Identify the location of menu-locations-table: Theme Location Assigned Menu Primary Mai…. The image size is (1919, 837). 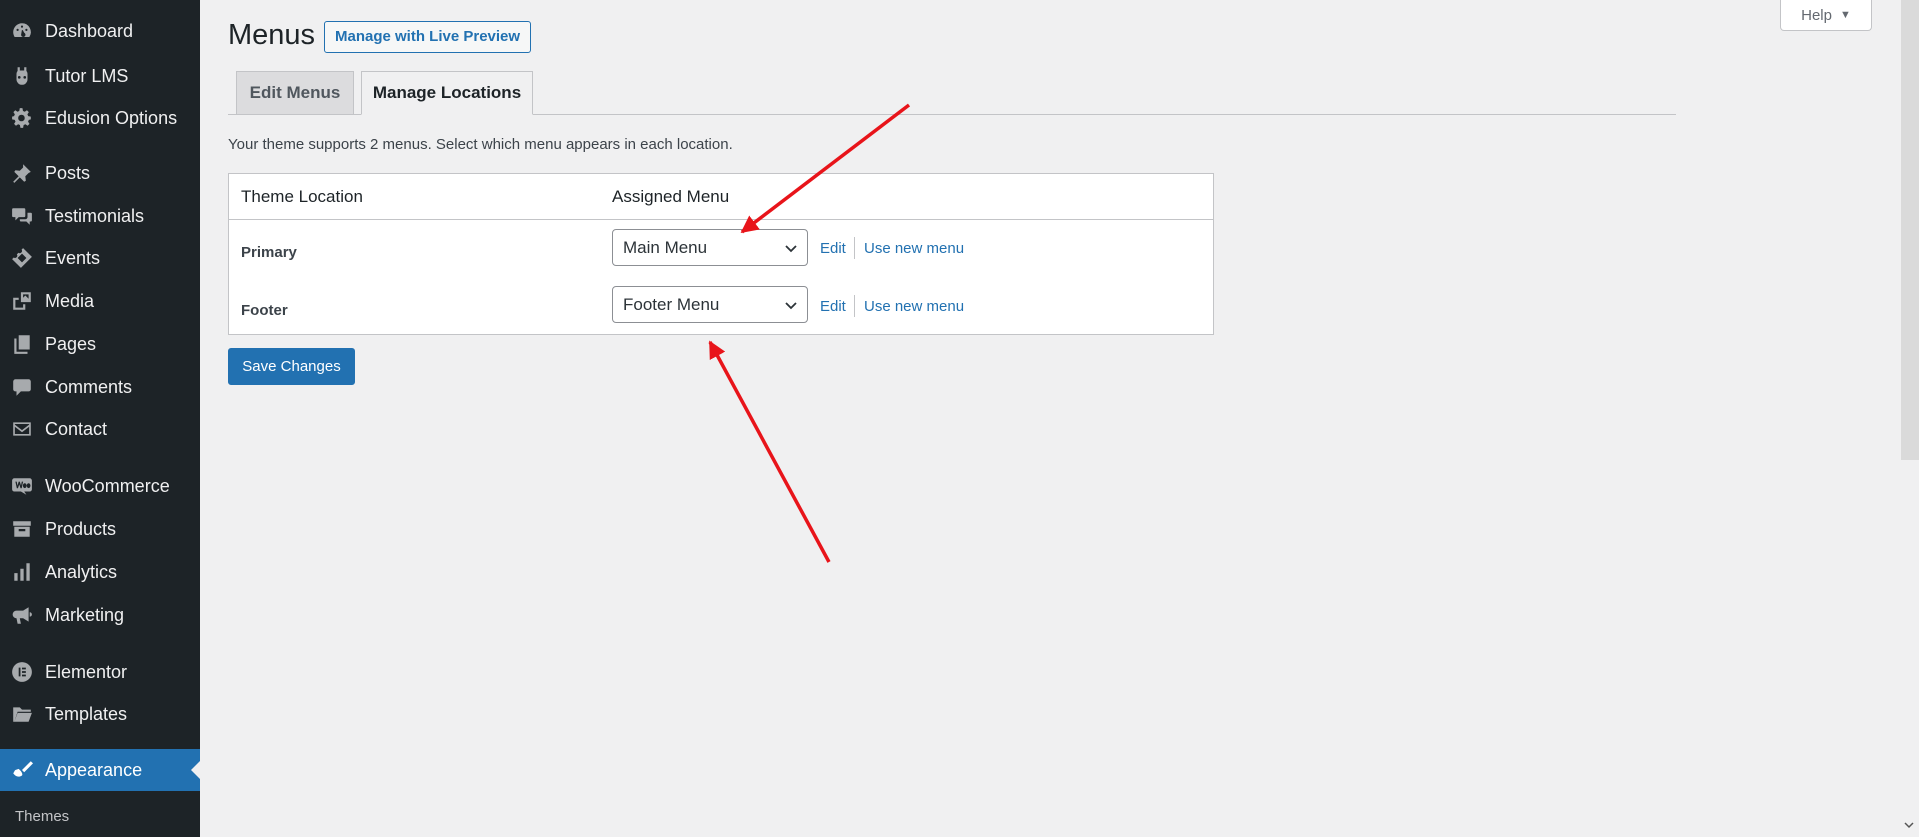
(721, 254).